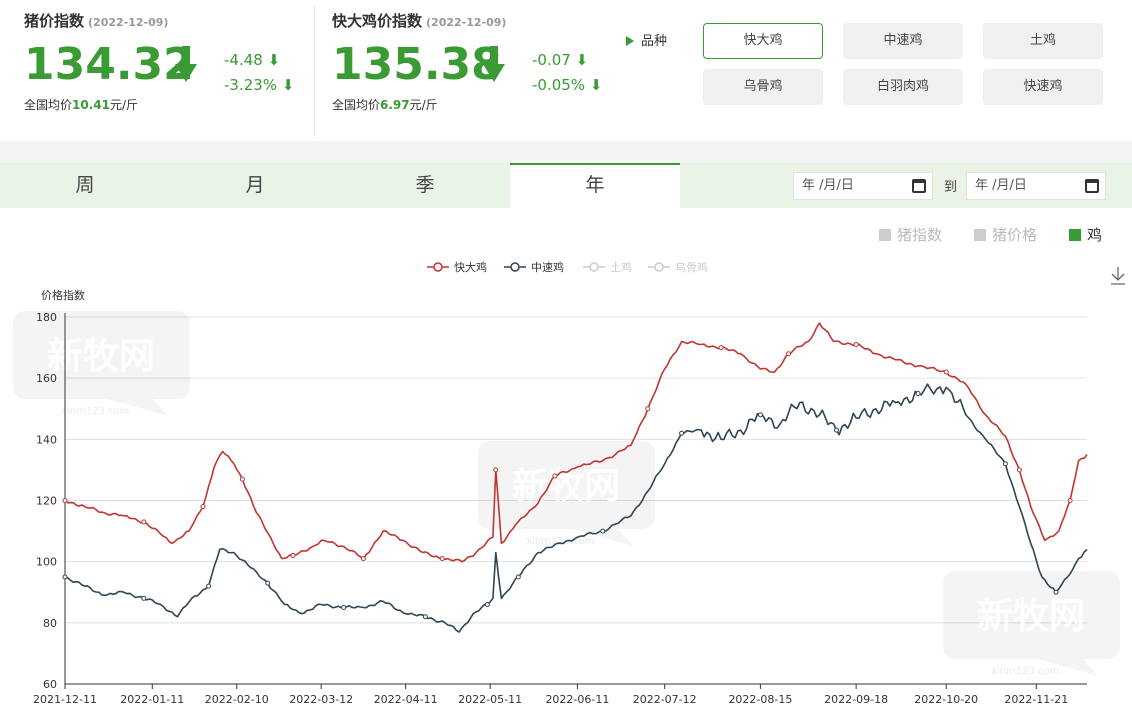  I want to click on variety-button-zhongsu: 中速鸡, so click(903, 41).